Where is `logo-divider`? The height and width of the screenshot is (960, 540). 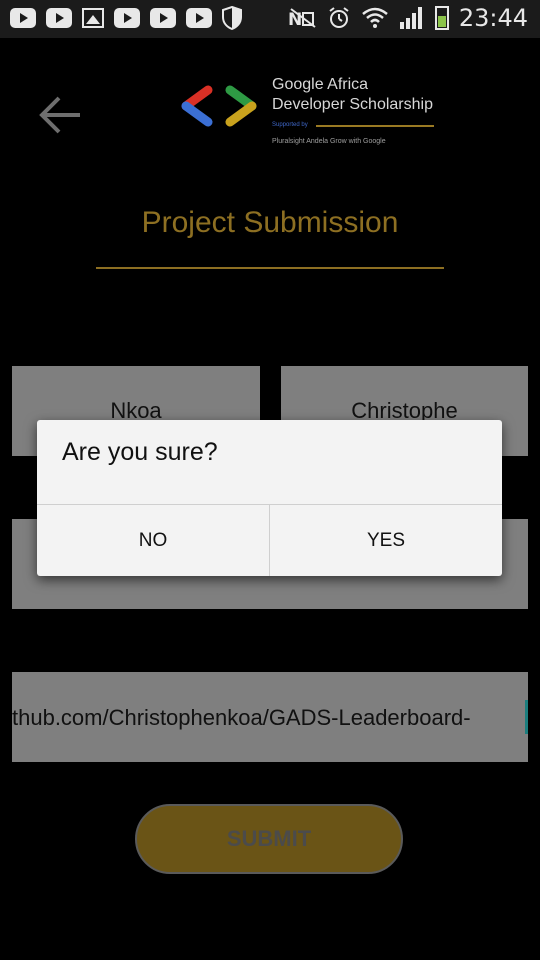
logo-divider is located at coordinates (375, 126).